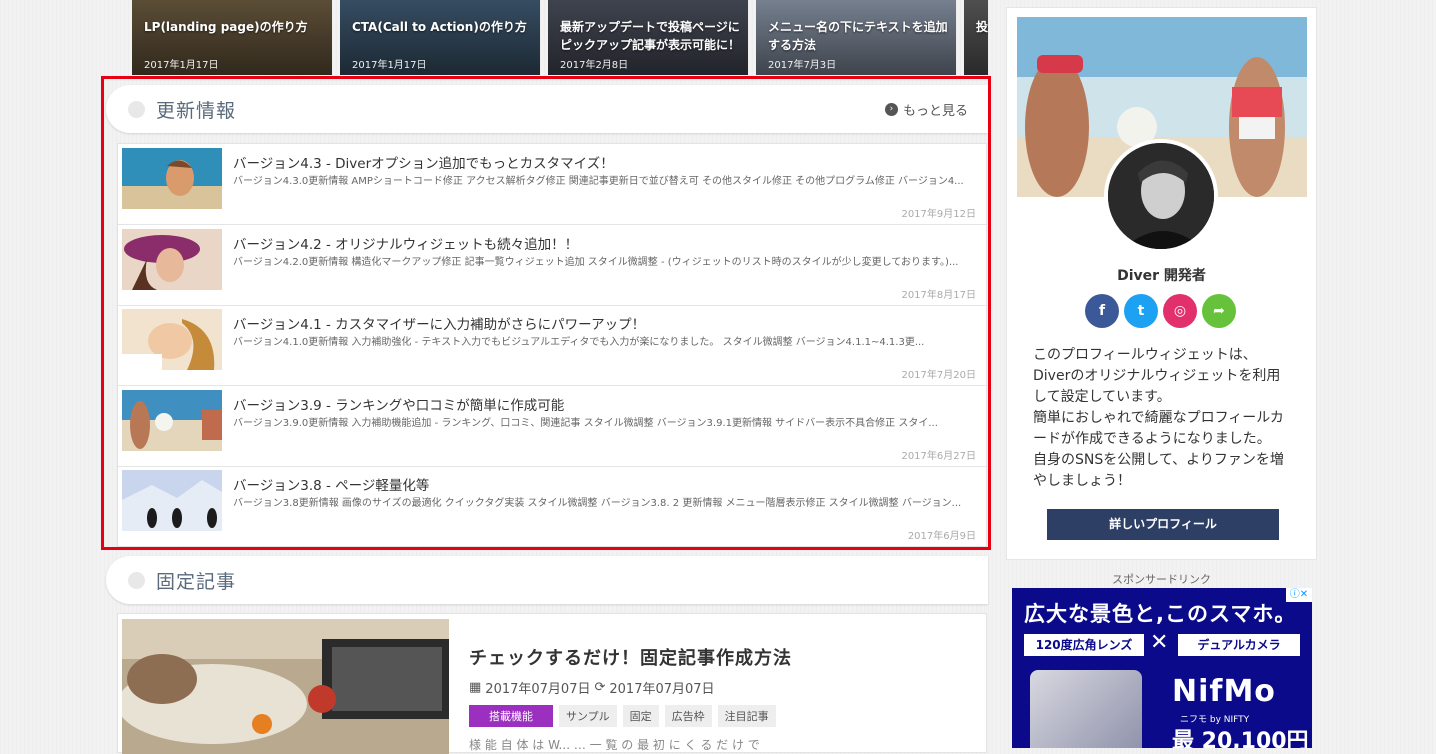  I want to click on instagram-icon: ◎, so click(1180, 311).